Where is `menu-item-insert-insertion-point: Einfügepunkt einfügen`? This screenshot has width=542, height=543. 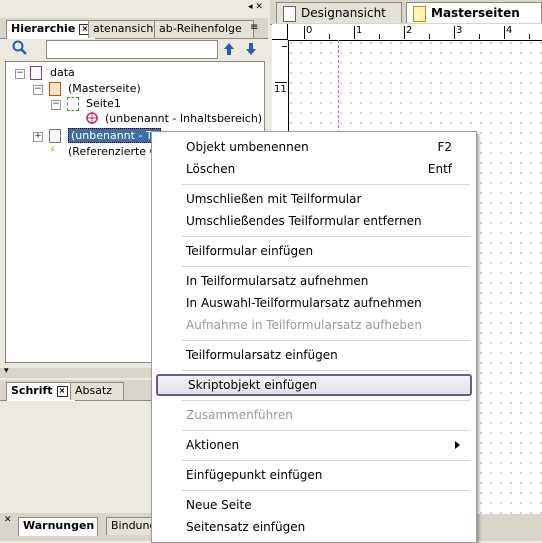
menu-item-insert-insertion-point: Einfügepunkt einfügen is located at coordinates (314, 475).